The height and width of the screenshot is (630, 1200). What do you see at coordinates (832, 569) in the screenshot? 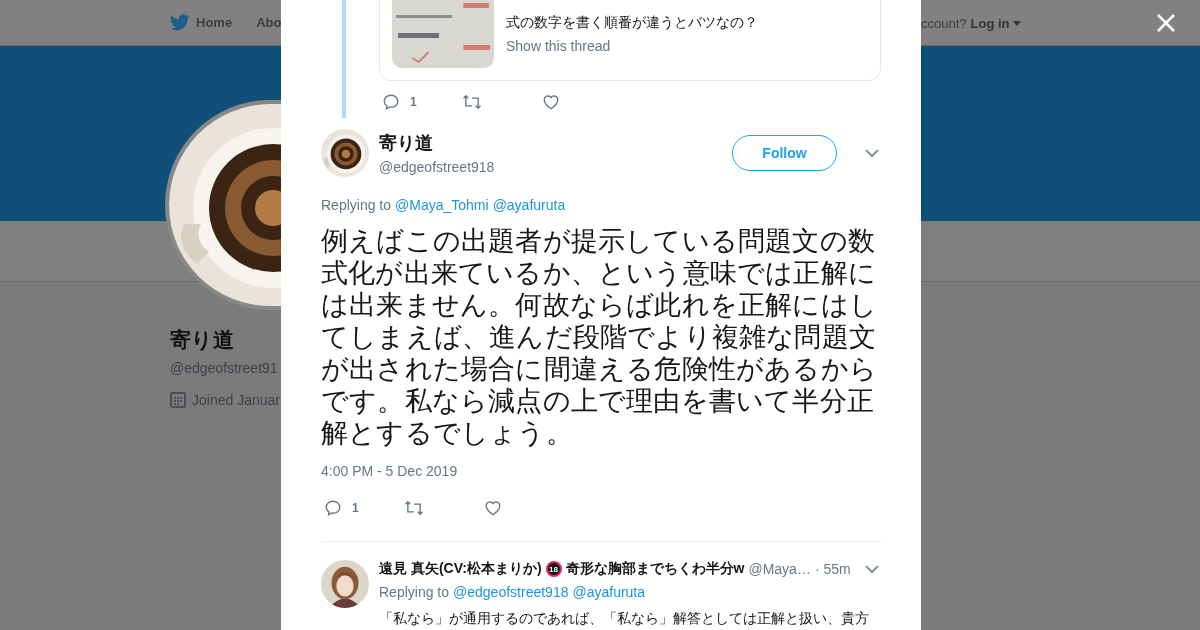
I see `reply-time: · 55m` at bounding box center [832, 569].